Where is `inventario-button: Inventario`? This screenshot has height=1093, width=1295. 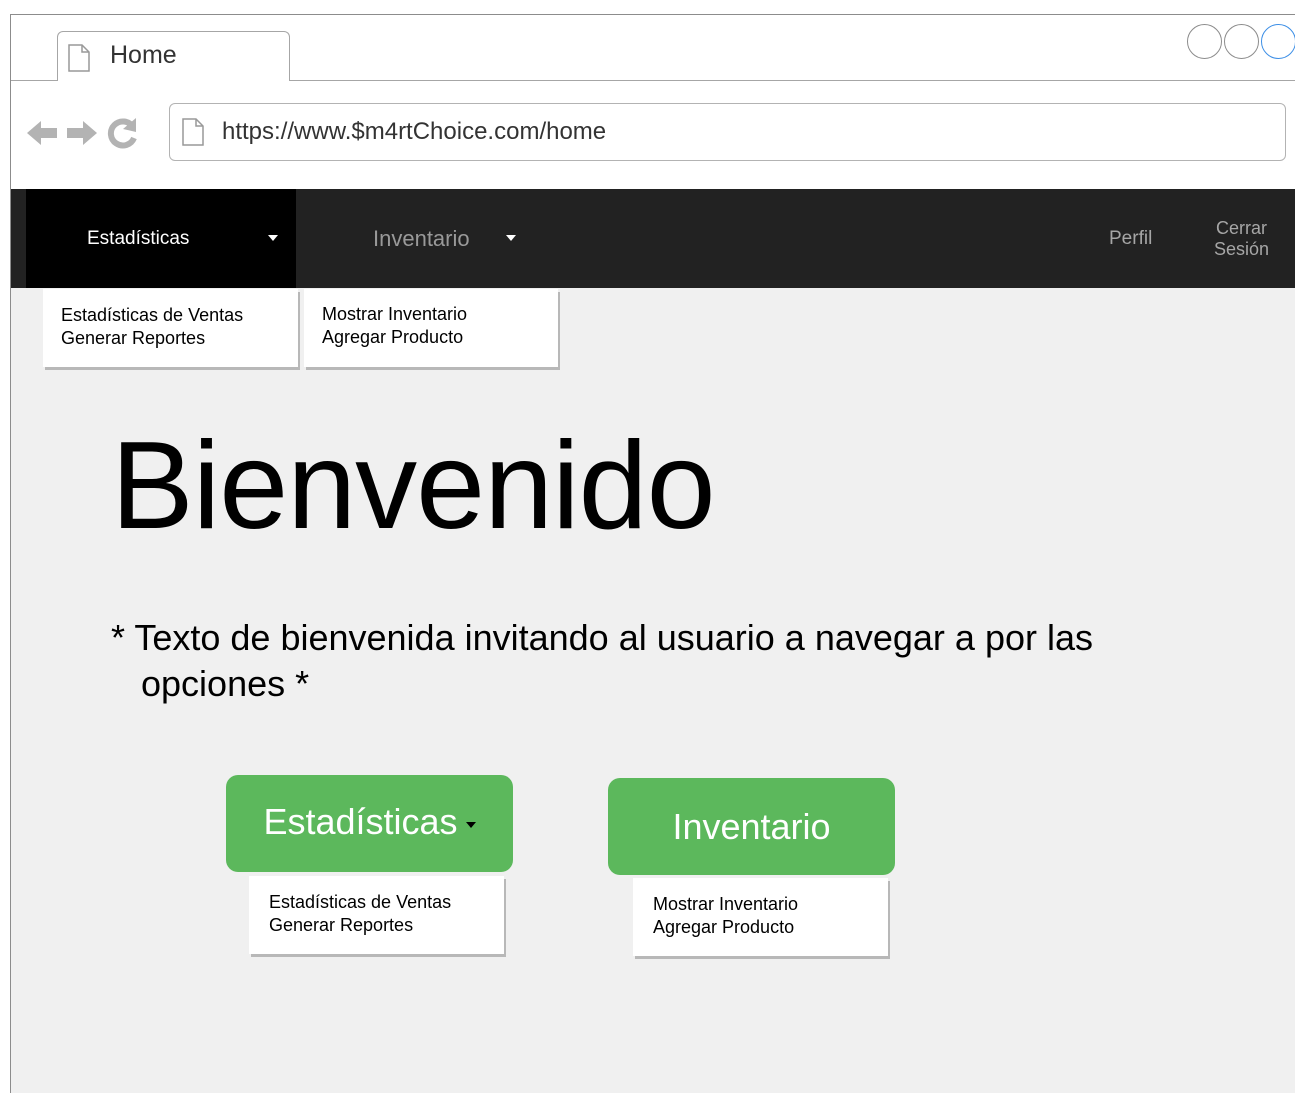
inventario-button: Inventario is located at coordinates (751, 826).